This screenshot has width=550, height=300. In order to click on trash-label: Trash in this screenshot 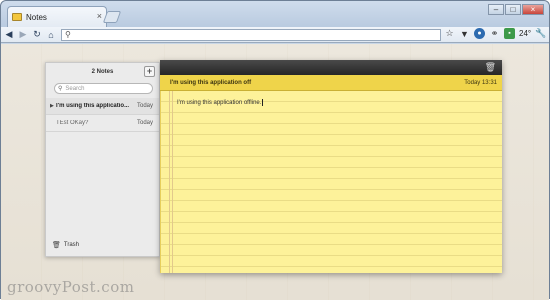, I will do `click(71, 245)`.